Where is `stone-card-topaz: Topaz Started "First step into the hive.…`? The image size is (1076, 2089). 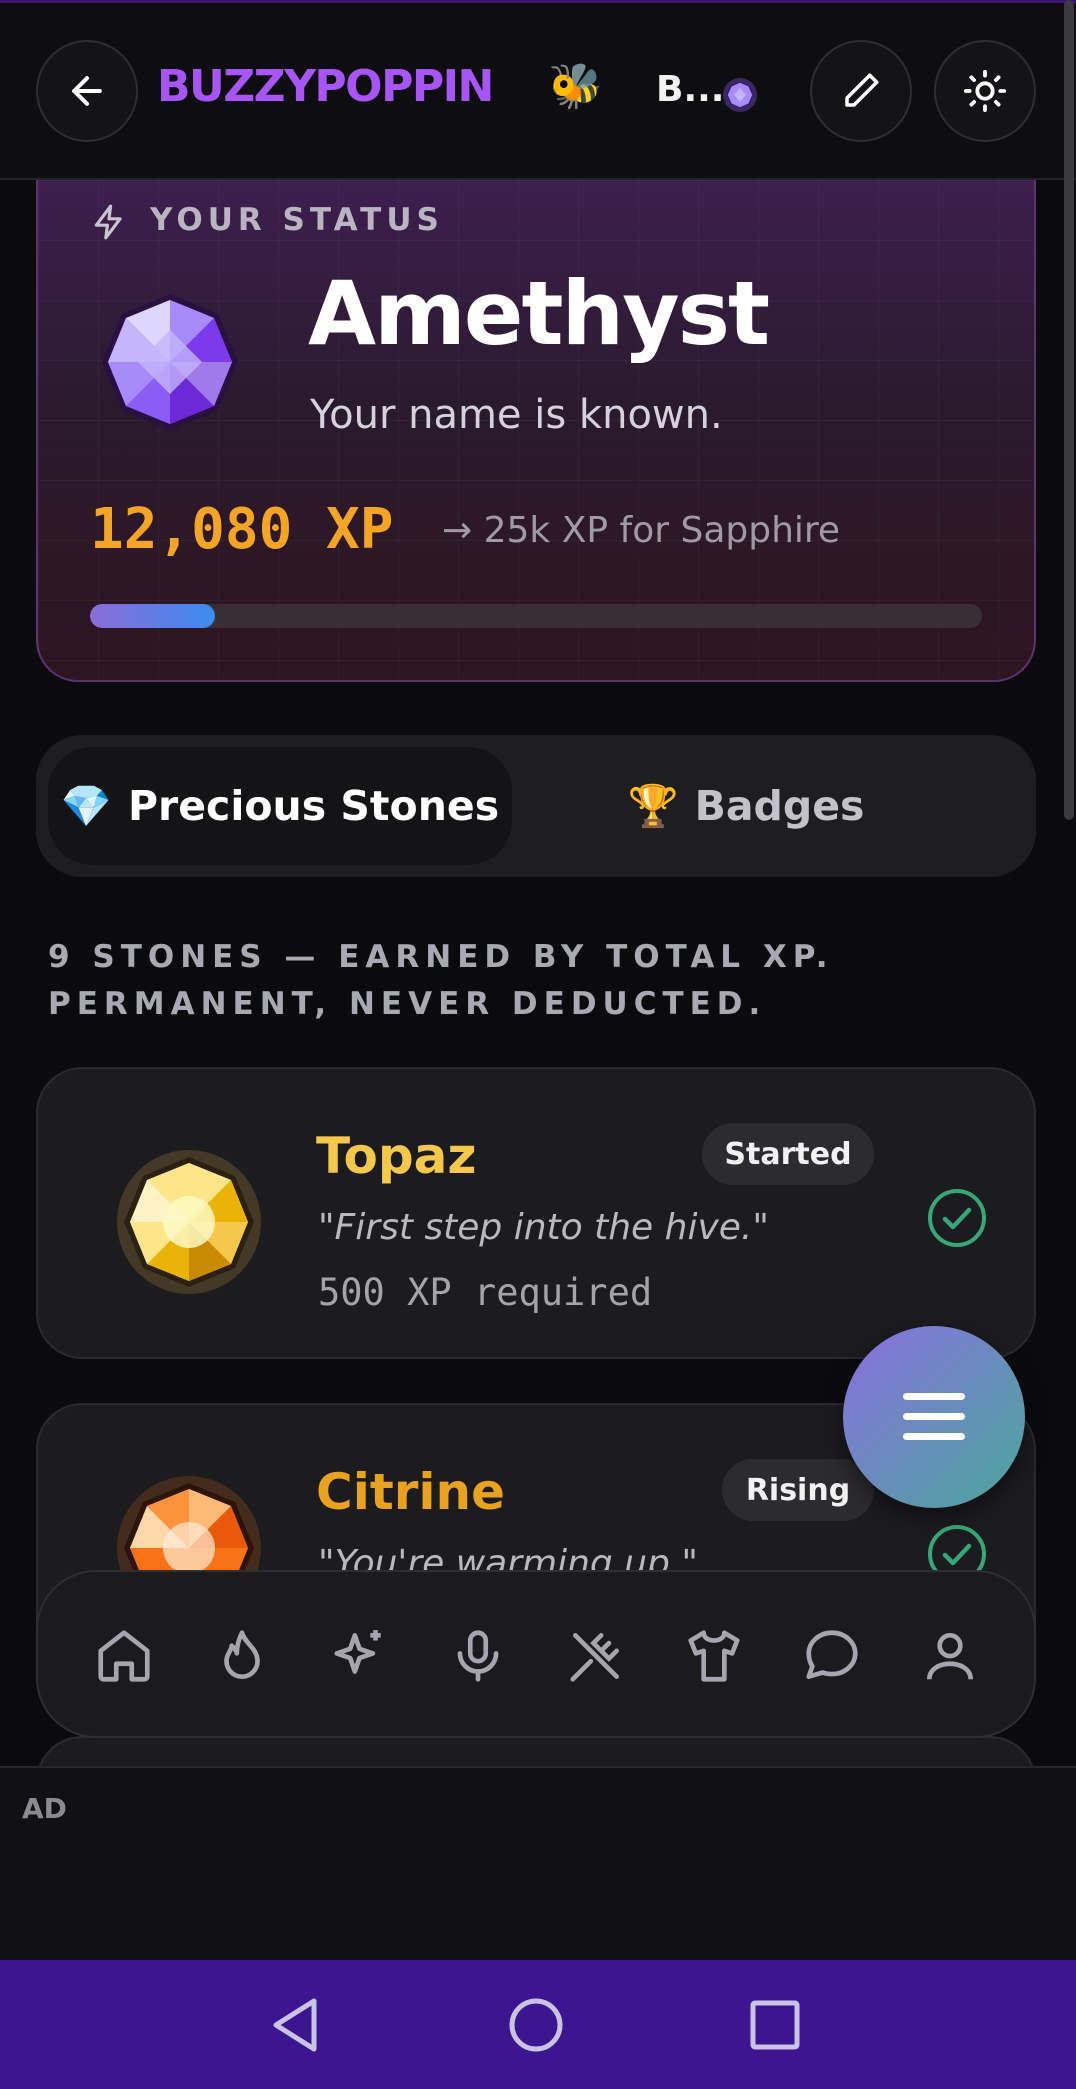
stone-card-topaz: Topaz Started "First step into the hive.… is located at coordinates (536, 1213).